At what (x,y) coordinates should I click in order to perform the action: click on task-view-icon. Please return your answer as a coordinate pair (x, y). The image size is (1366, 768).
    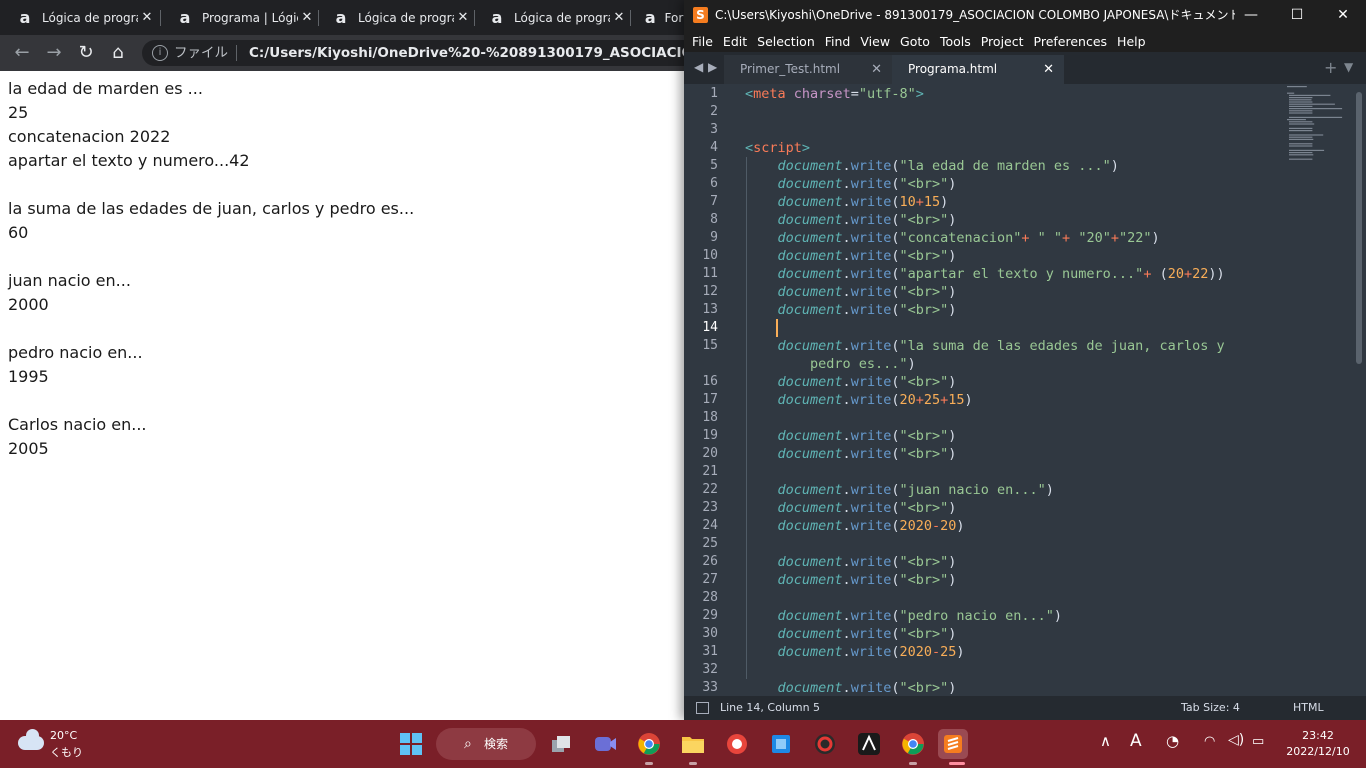
    Looking at the image, I should click on (561, 744).